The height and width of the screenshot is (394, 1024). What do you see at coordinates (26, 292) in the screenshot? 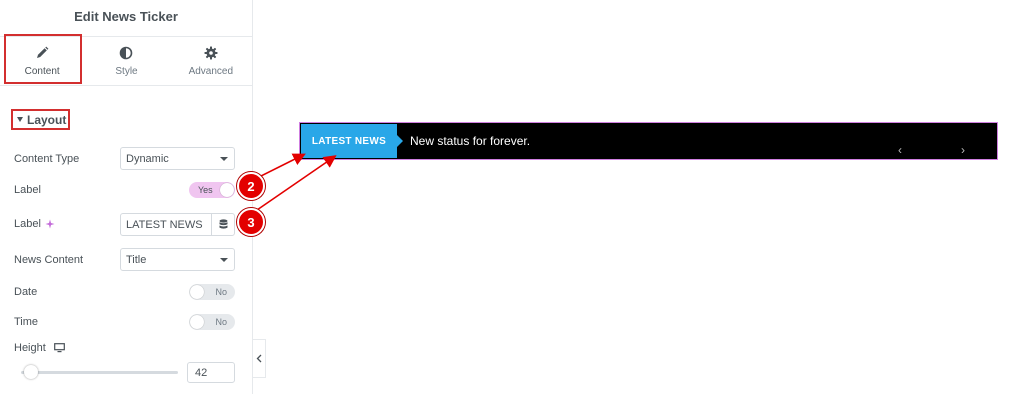
I see `date-label: Date` at bounding box center [26, 292].